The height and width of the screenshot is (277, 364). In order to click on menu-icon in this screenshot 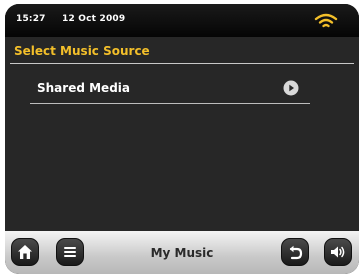, I will do `click(70, 252)`.